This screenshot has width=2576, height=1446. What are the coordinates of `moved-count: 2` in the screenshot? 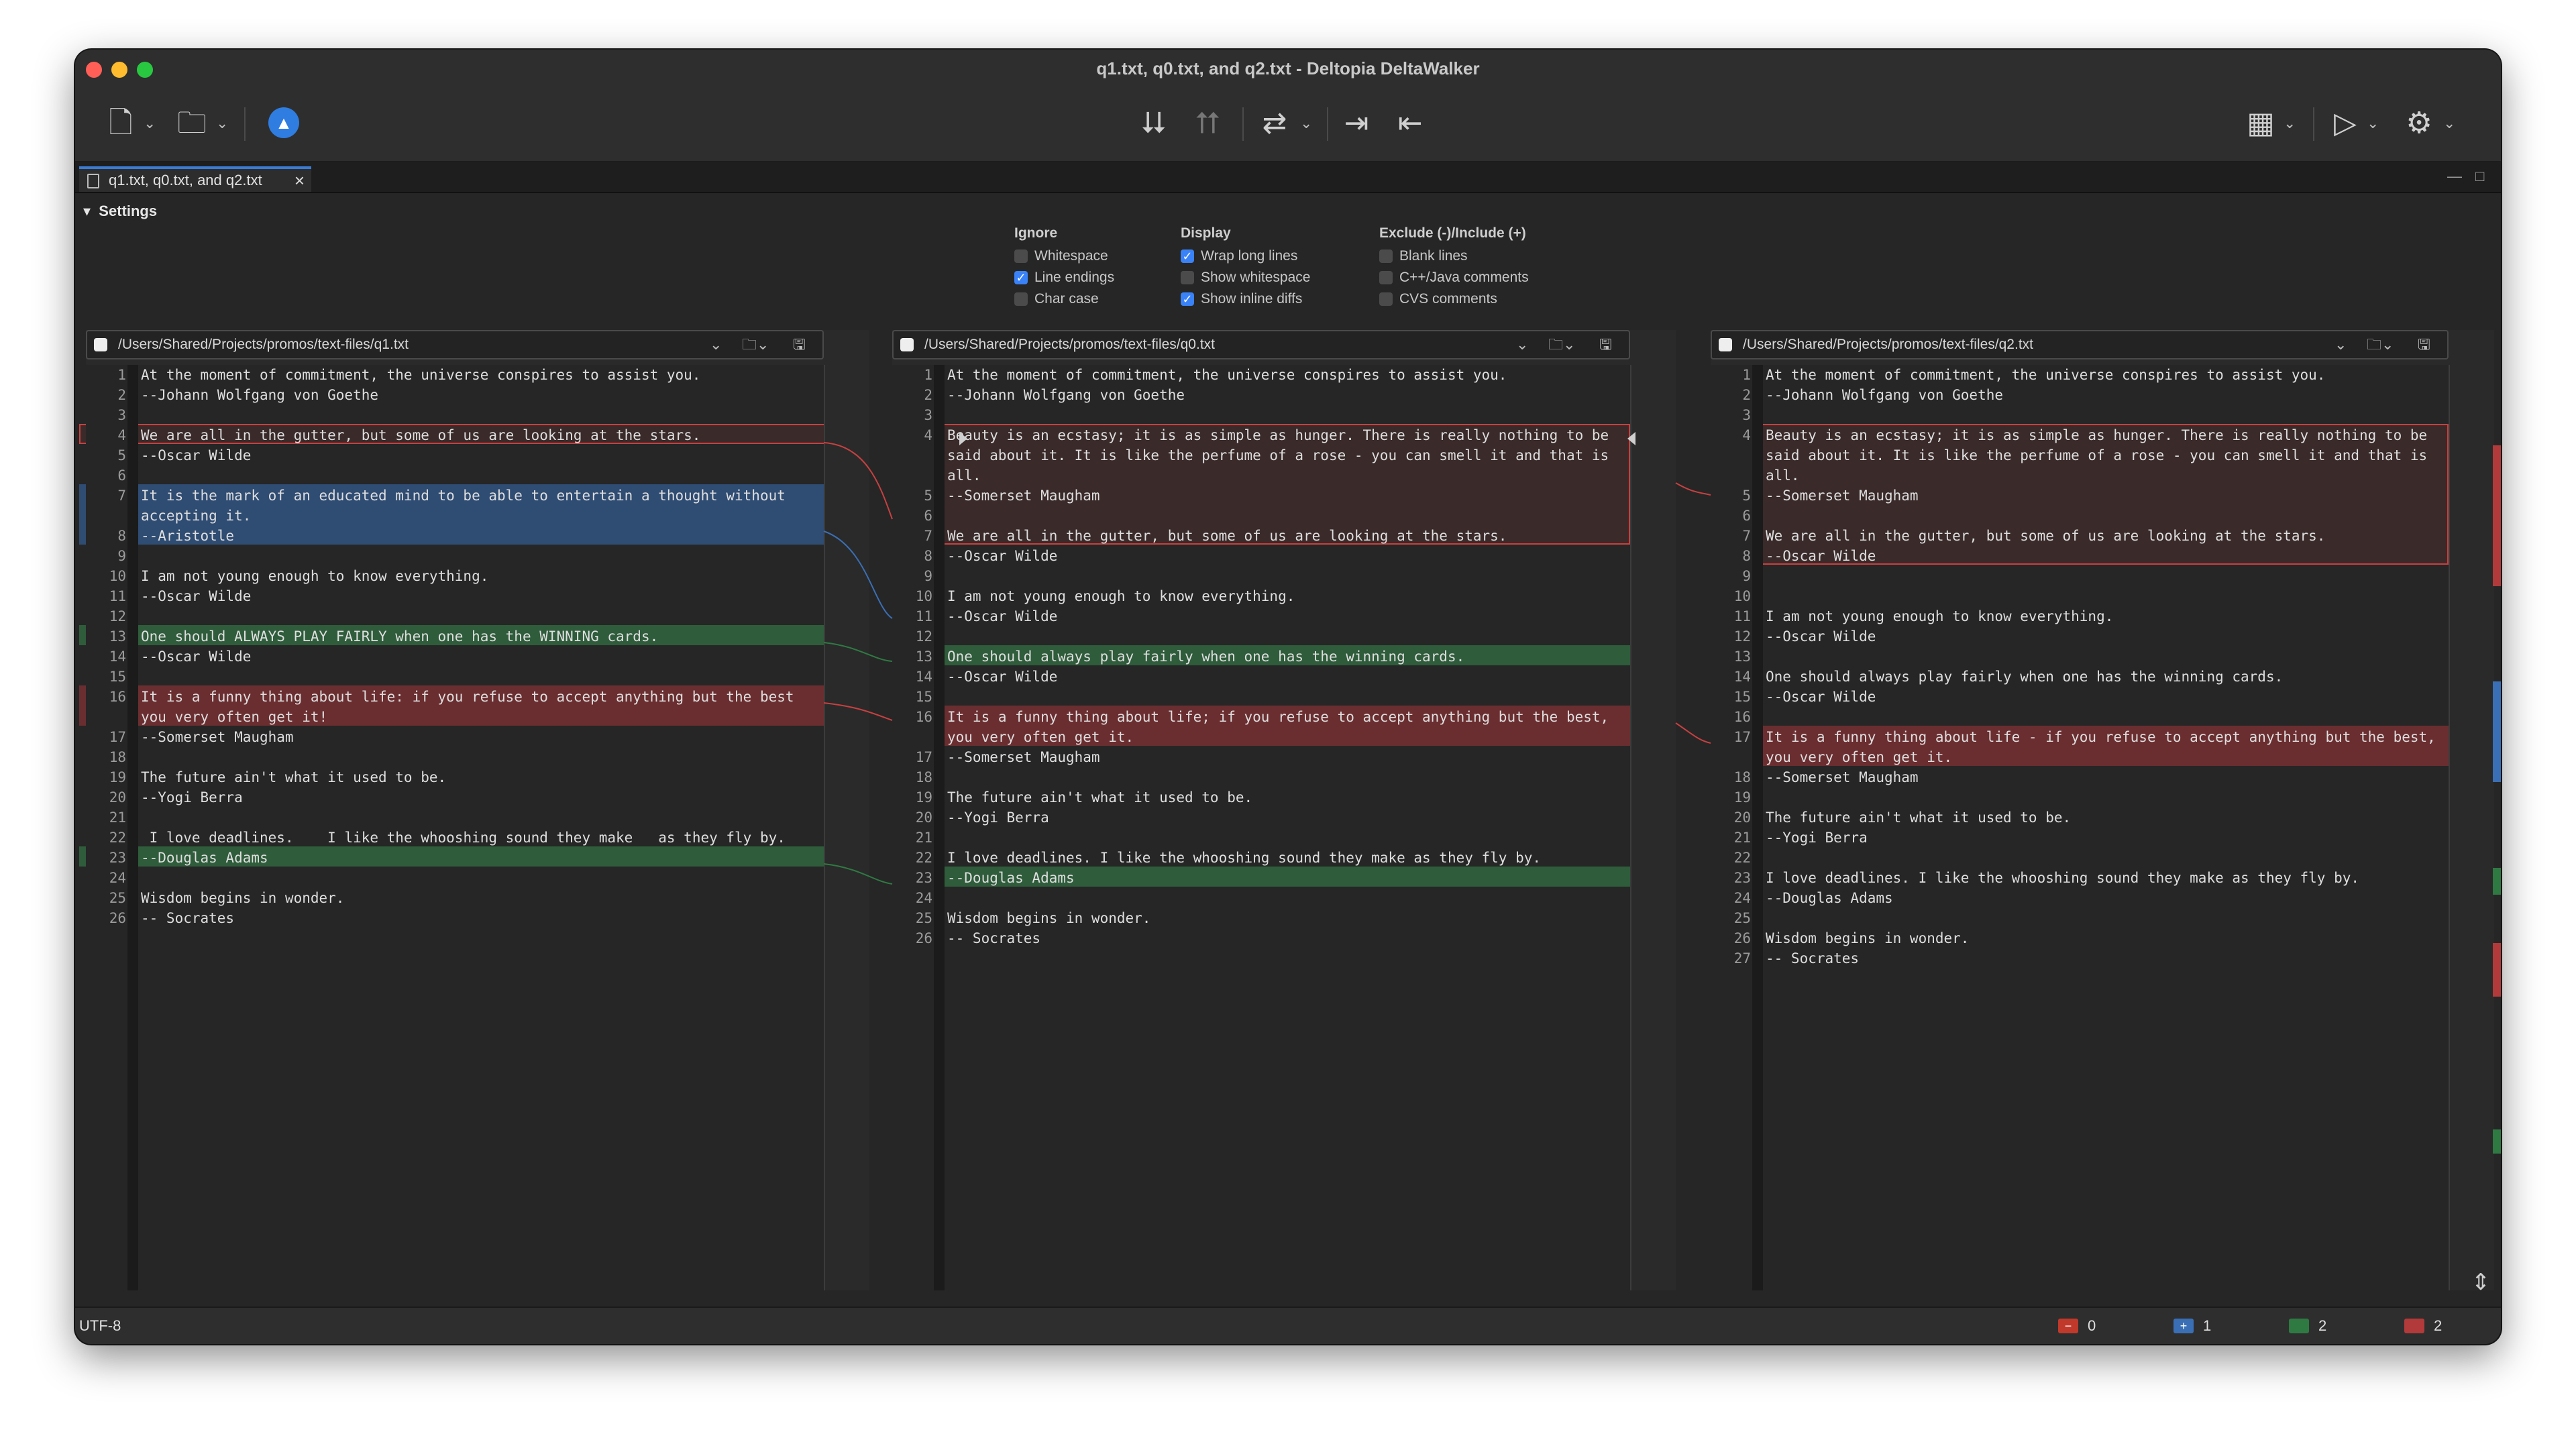 It's located at (2307, 1326).